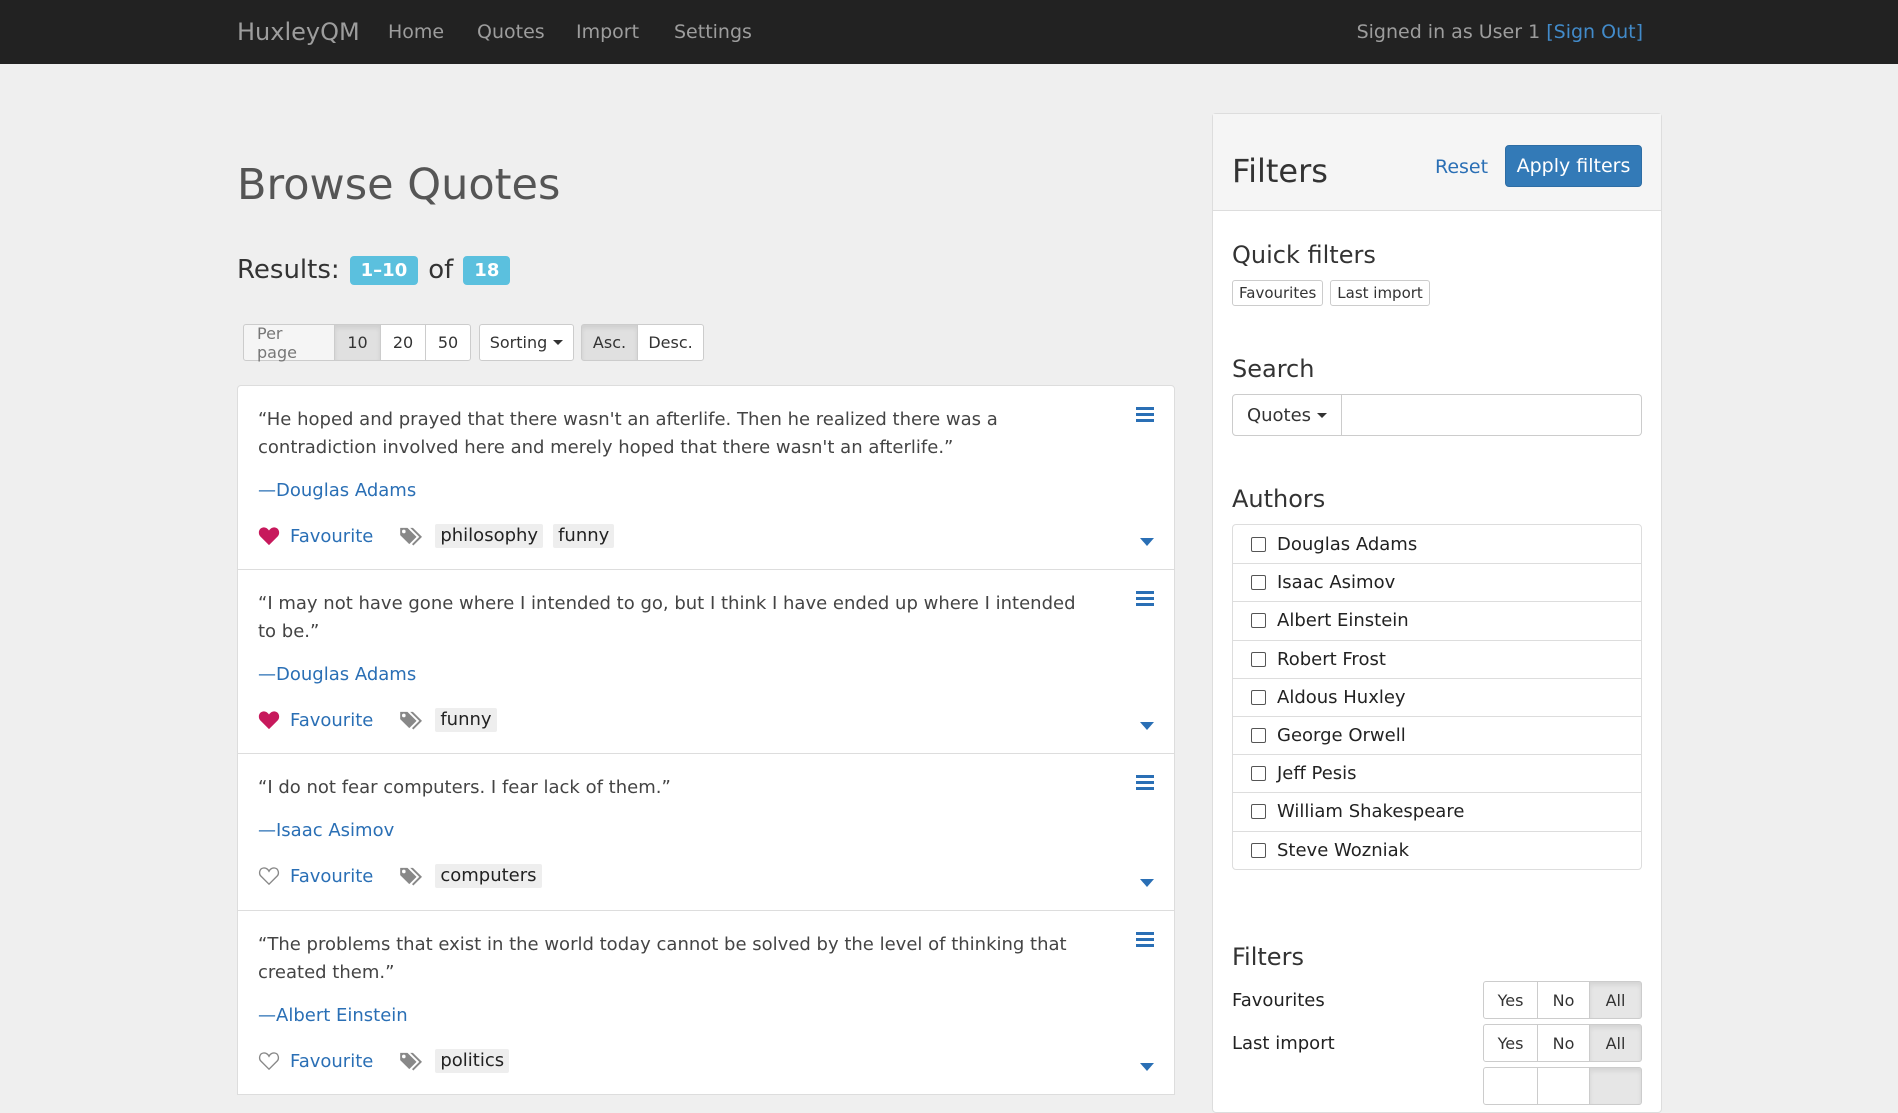 The height and width of the screenshot is (1113, 1898). Describe the element at coordinates (607, 32) in the screenshot. I see `nav-import: Import` at that location.